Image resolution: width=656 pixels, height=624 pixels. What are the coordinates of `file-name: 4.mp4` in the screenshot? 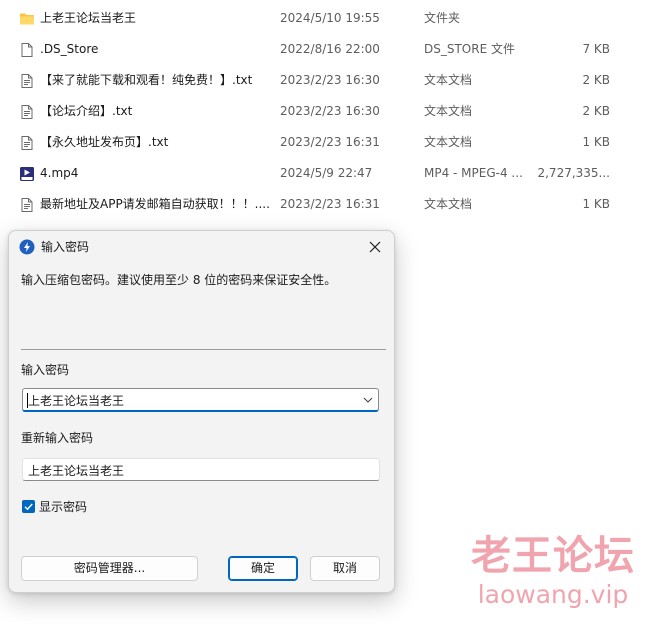 It's located at (59, 173).